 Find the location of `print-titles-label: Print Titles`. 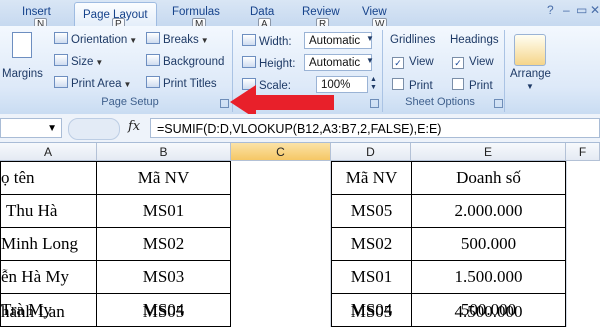

print-titles-label: Print Titles is located at coordinates (190, 84).